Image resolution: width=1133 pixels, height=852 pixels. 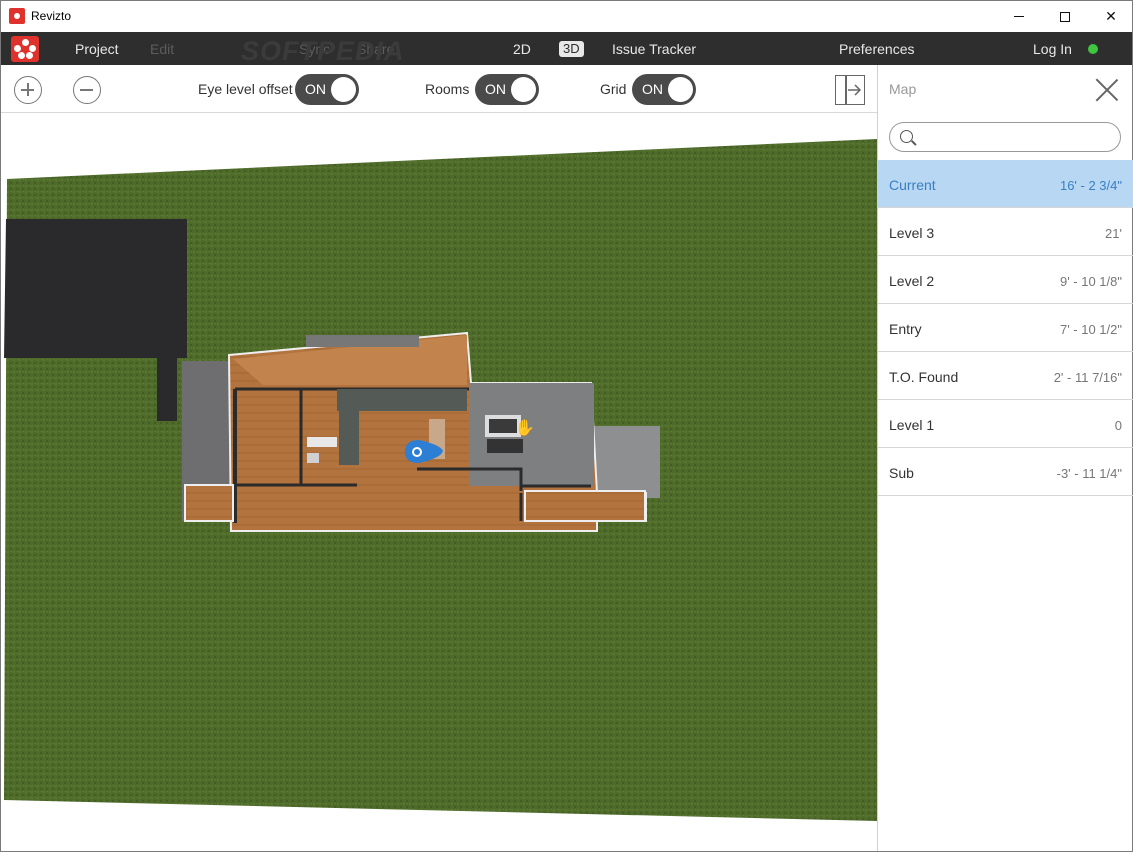 What do you see at coordinates (855, 90) in the screenshot?
I see `arrow-right-icon` at bounding box center [855, 90].